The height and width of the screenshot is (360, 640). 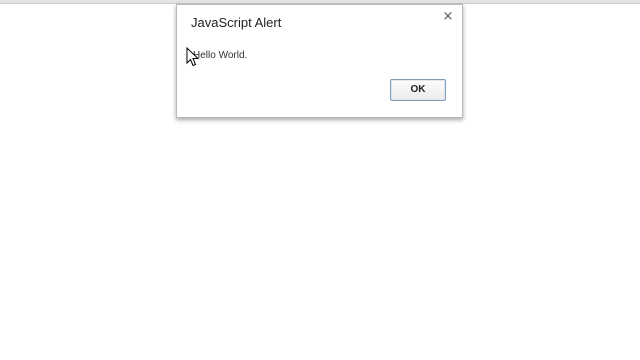 What do you see at coordinates (448, 17) in the screenshot?
I see `close-icon: ×` at bounding box center [448, 17].